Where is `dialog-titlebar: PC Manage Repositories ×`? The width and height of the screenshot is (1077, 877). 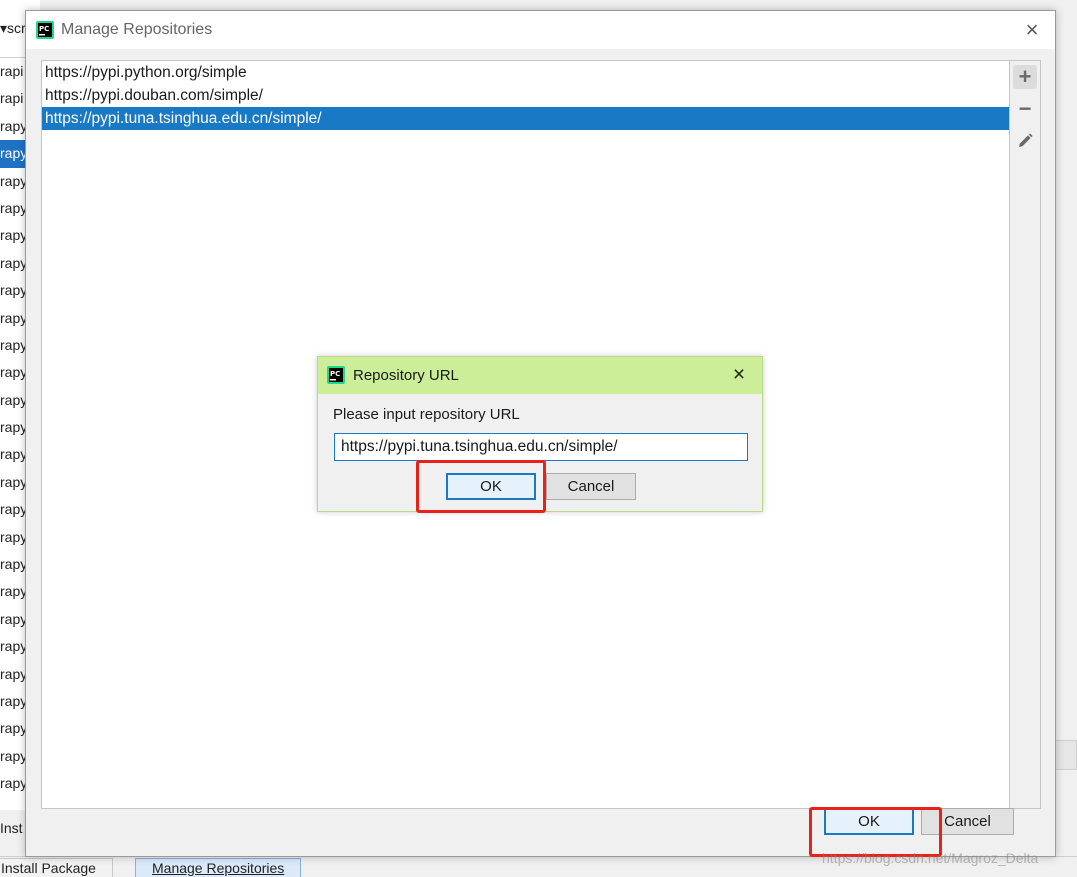
dialog-titlebar: PC Manage Repositories × is located at coordinates (540, 30).